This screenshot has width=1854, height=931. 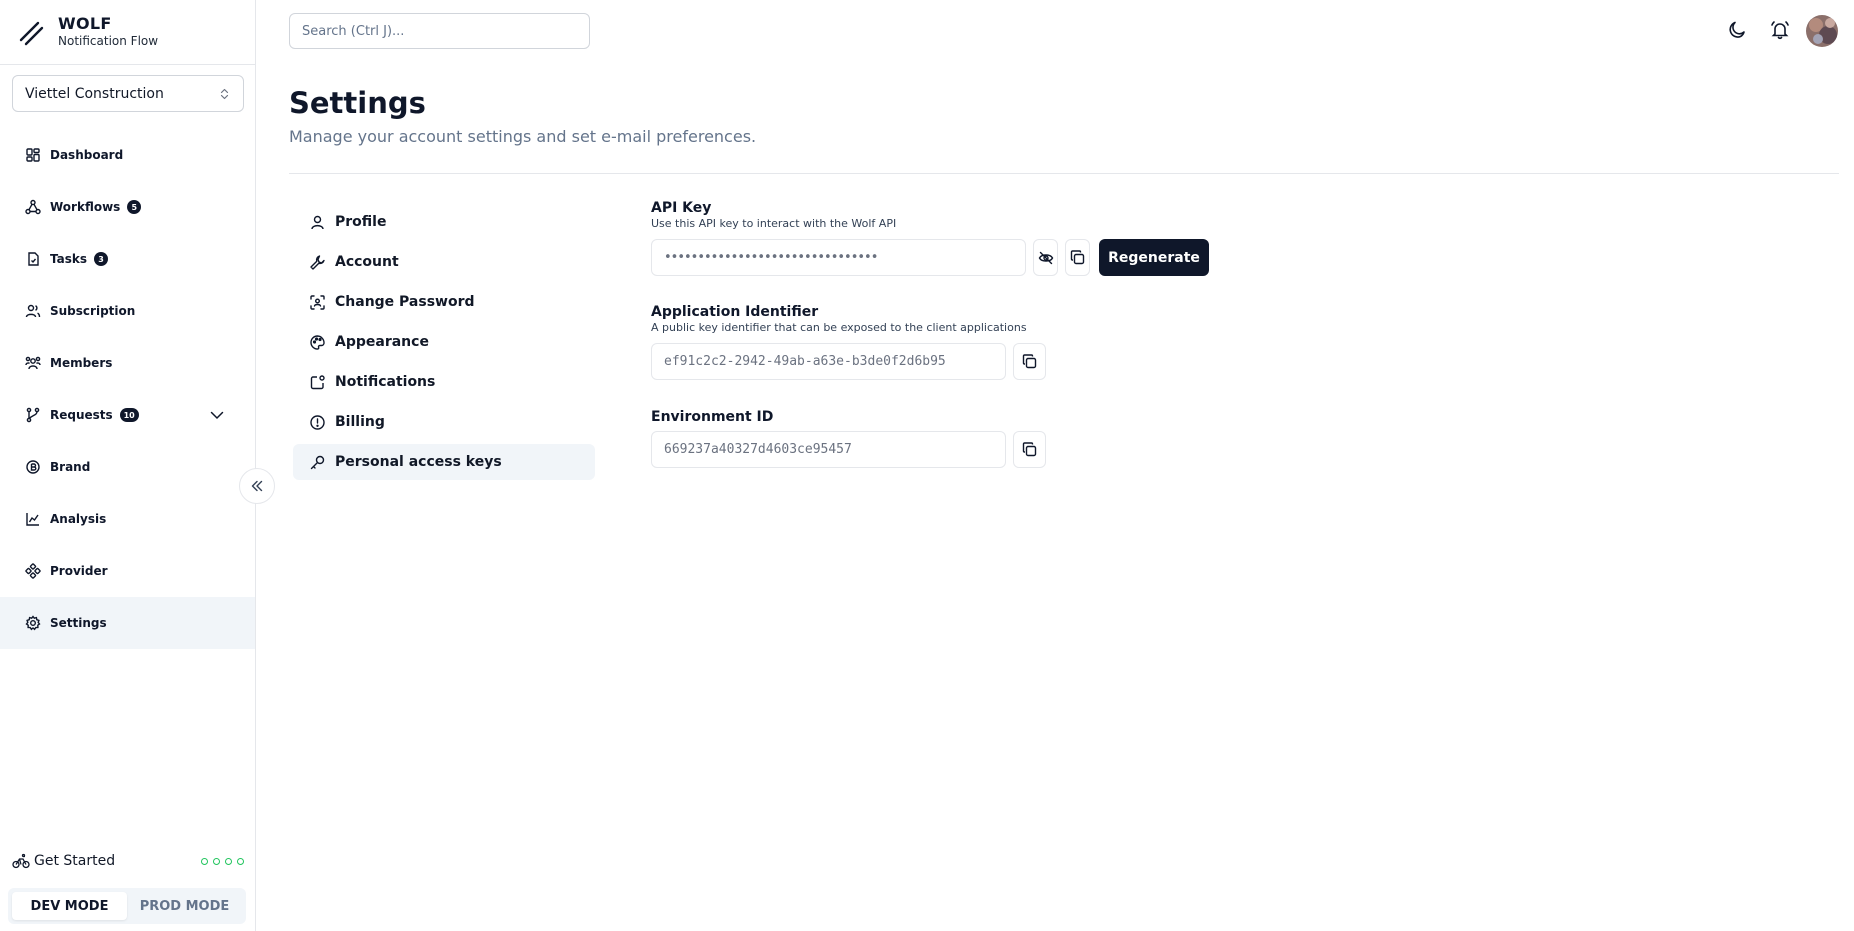 I want to click on collapse-sidebar-button, so click(x=257, y=486).